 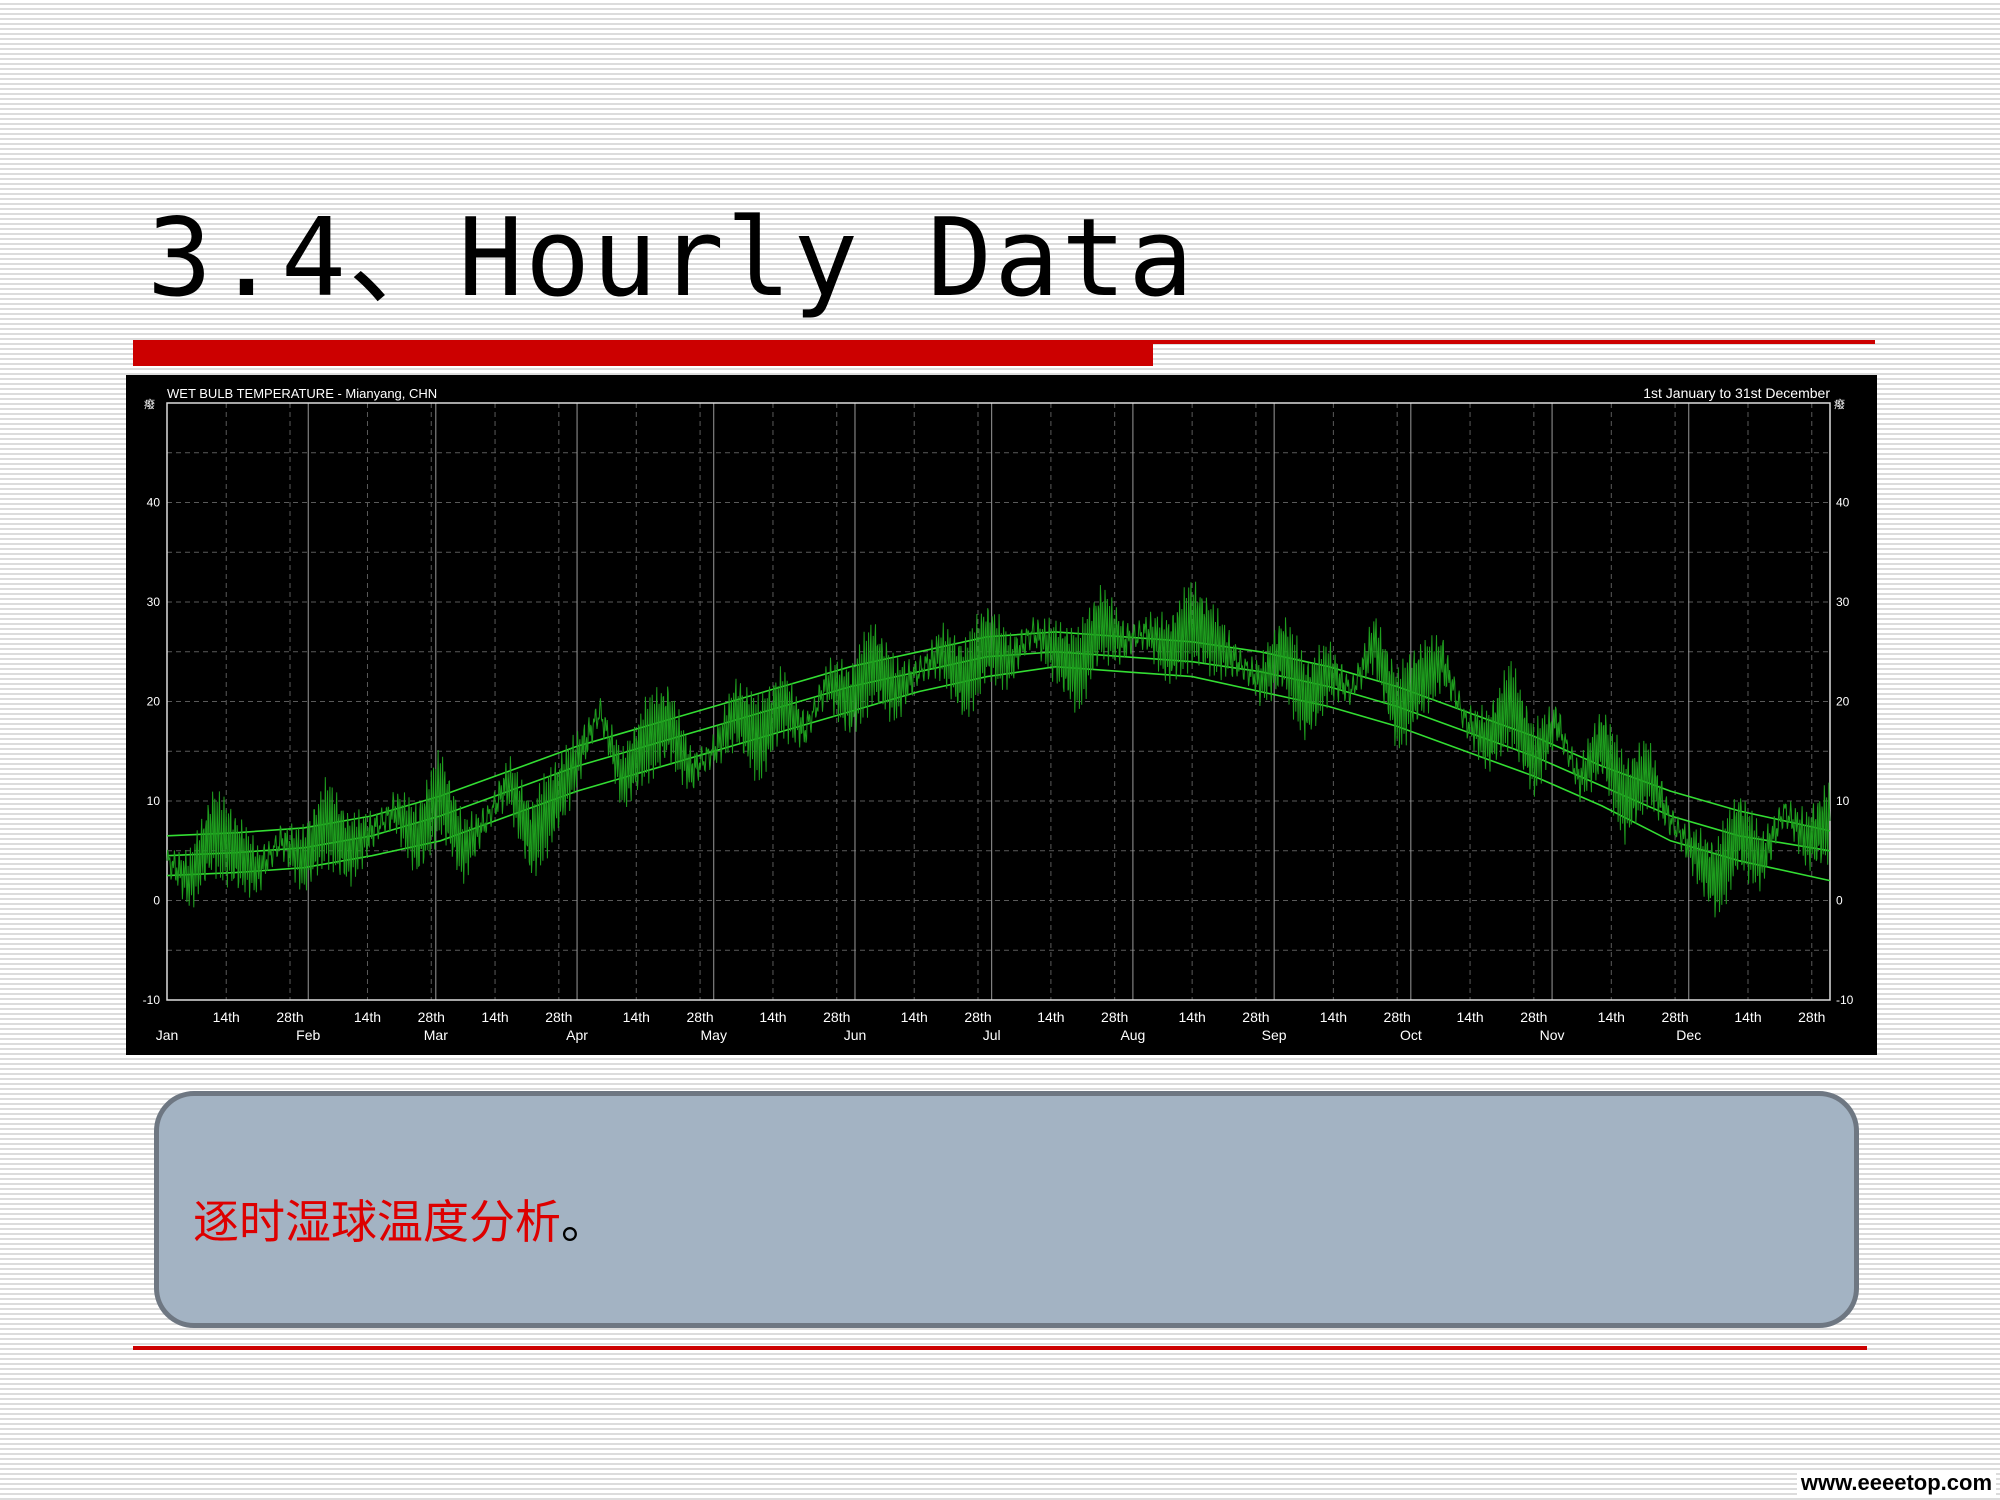 I want to click on y-tick-label-left: -10, so click(x=152, y=1000).